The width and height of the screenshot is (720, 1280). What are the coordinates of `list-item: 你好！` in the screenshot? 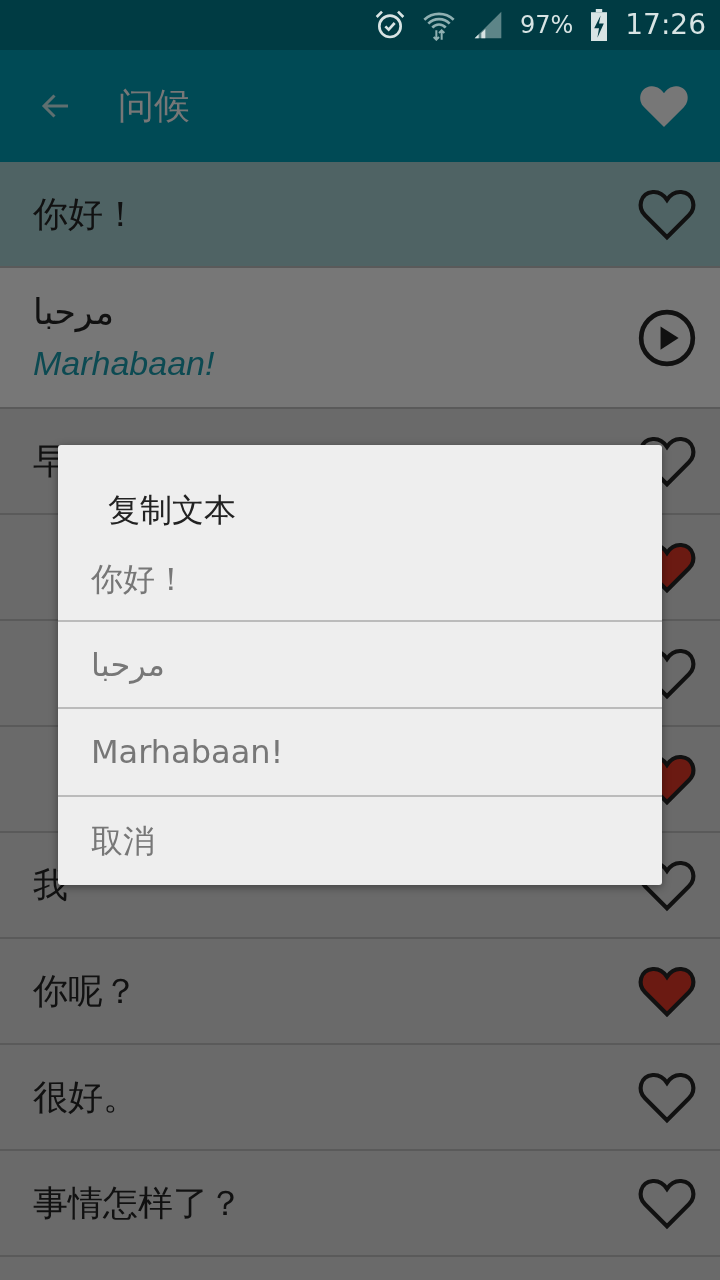 It's located at (360, 215).